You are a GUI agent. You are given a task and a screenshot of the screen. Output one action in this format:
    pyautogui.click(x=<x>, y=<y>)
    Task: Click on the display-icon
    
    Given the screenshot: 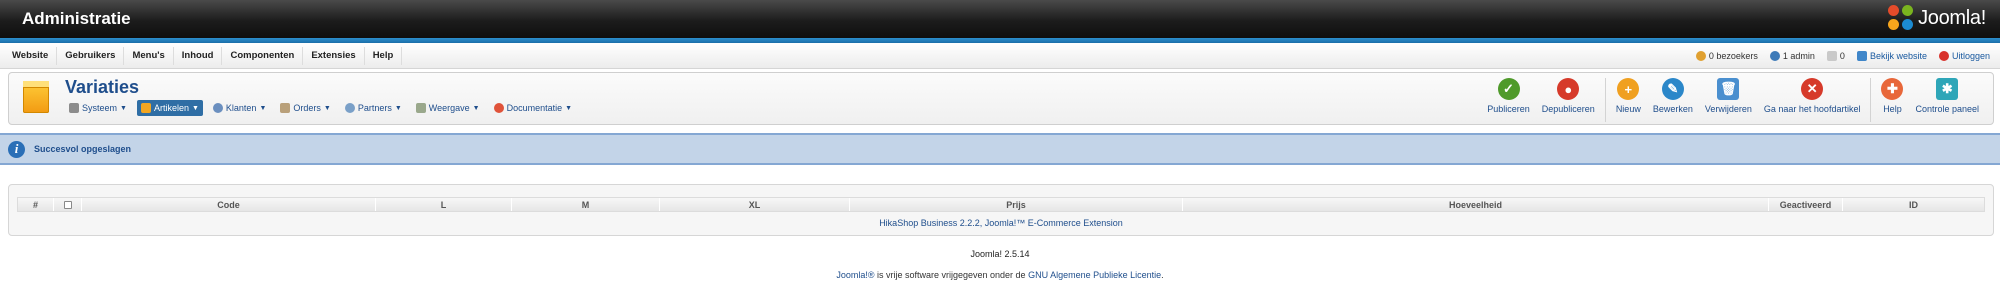 What is the action you would take?
    pyautogui.click(x=420, y=108)
    